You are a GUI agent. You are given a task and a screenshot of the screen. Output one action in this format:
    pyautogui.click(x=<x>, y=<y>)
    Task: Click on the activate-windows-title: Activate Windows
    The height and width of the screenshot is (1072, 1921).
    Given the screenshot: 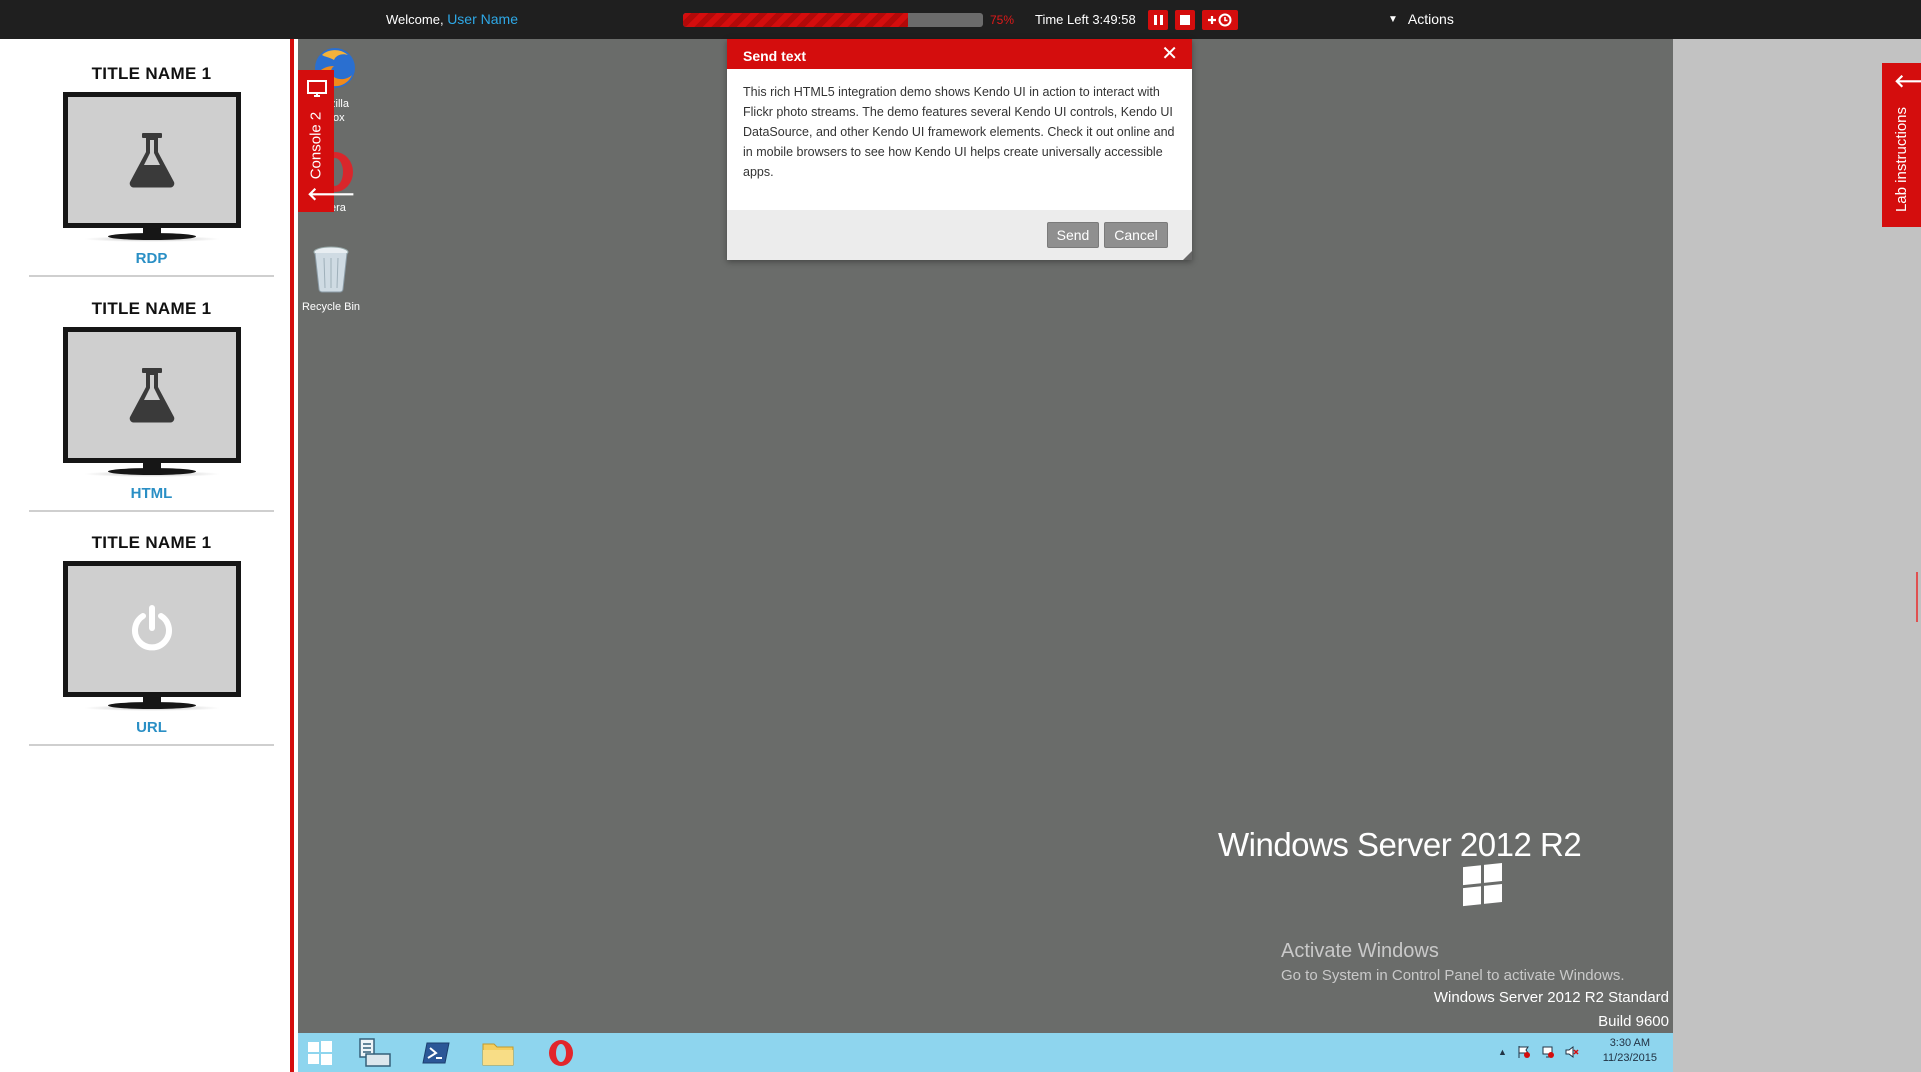 What is the action you would take?
    pyautogui.click(x=1360, y=951)
    